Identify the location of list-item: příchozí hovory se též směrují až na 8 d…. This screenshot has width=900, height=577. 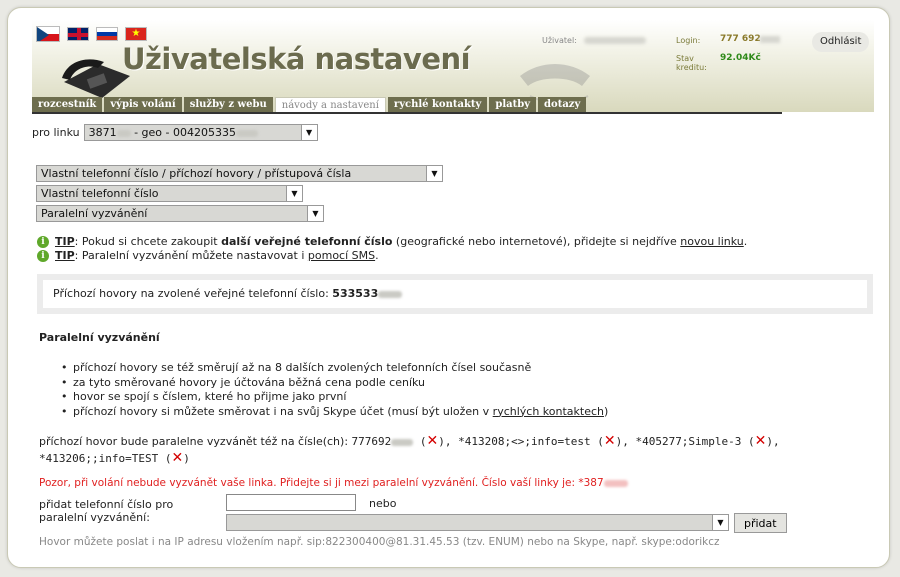
(333, 368).